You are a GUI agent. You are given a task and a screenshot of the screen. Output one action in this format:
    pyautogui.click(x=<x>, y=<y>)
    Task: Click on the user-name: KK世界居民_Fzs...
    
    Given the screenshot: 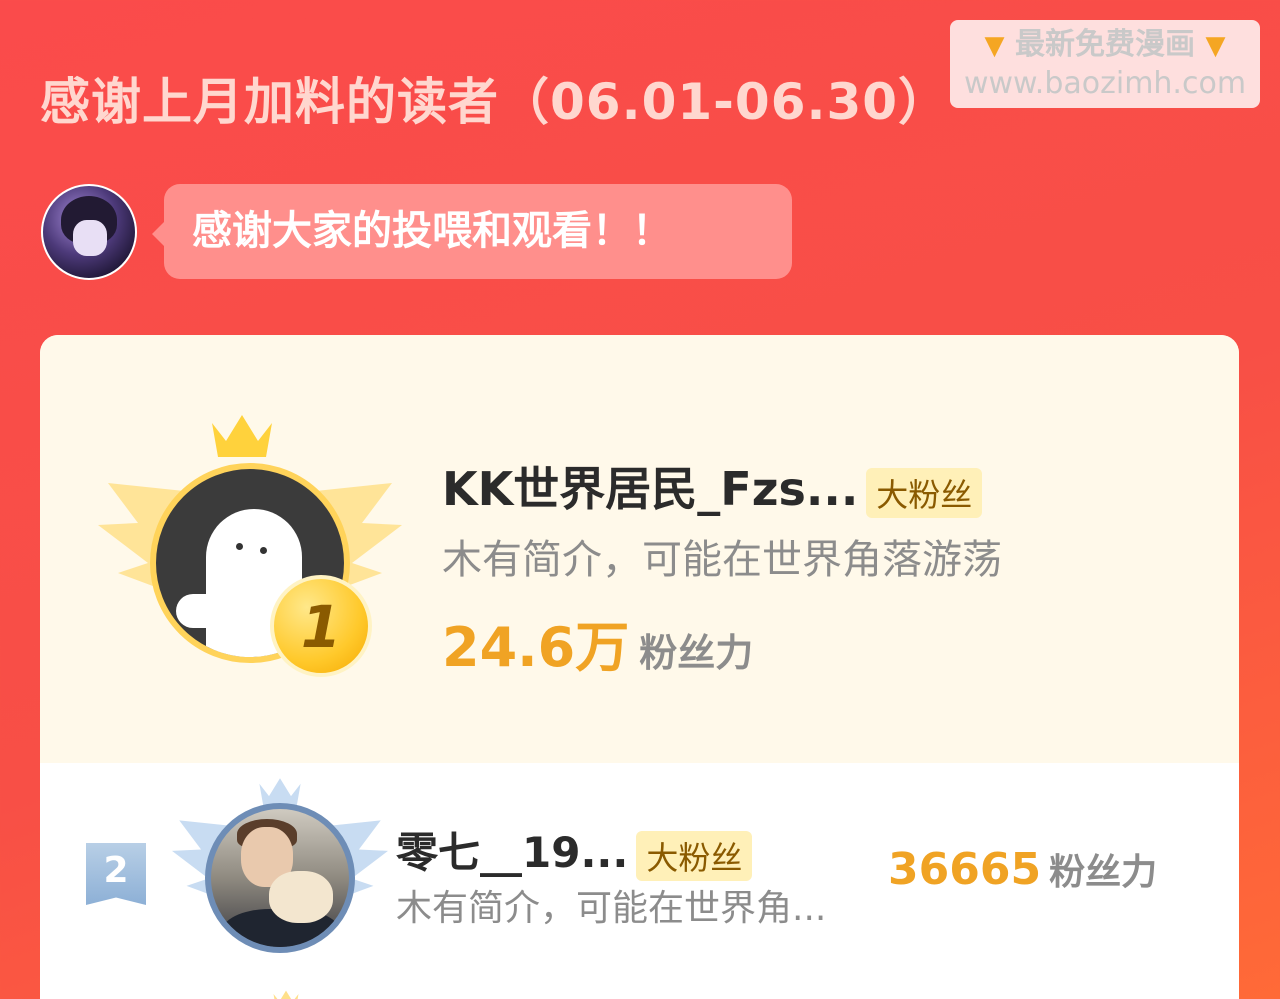 What is the action you would take?
    pyautogui.click(x=650, y=489)
    